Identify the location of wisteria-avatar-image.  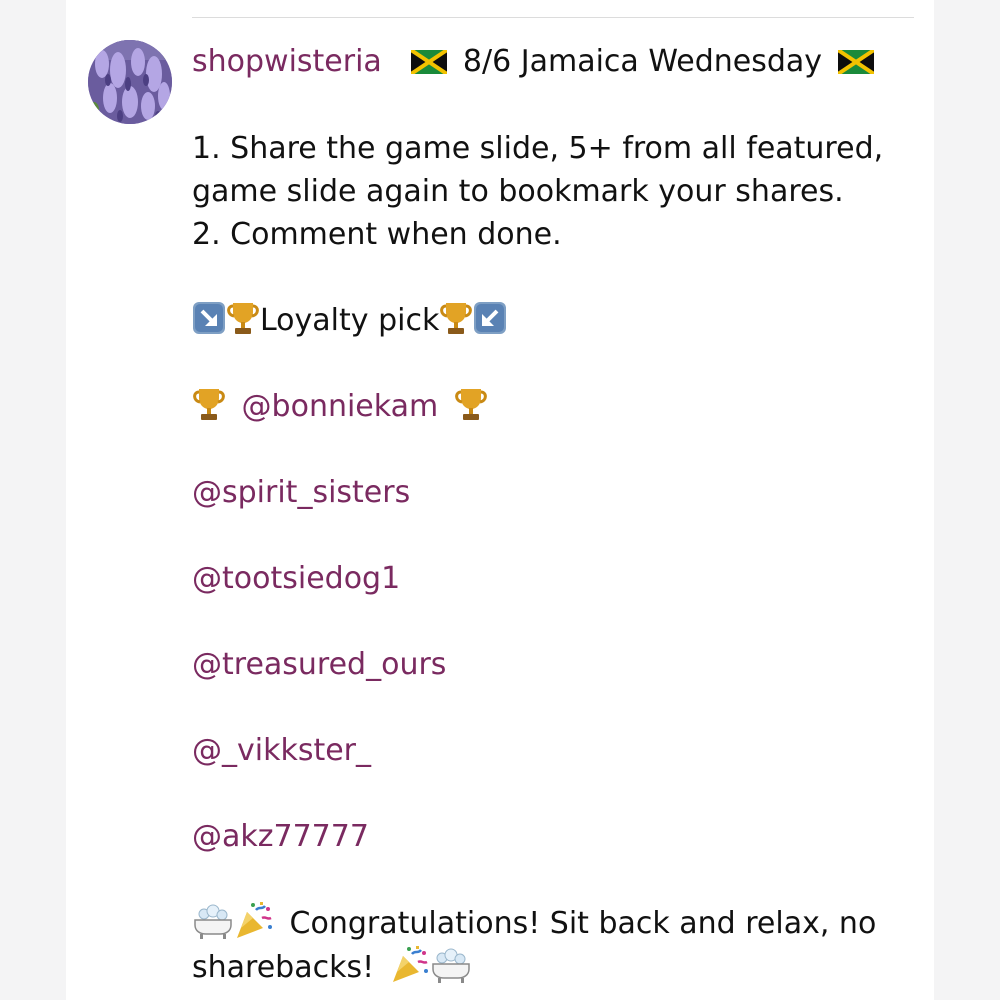
(130, 82).